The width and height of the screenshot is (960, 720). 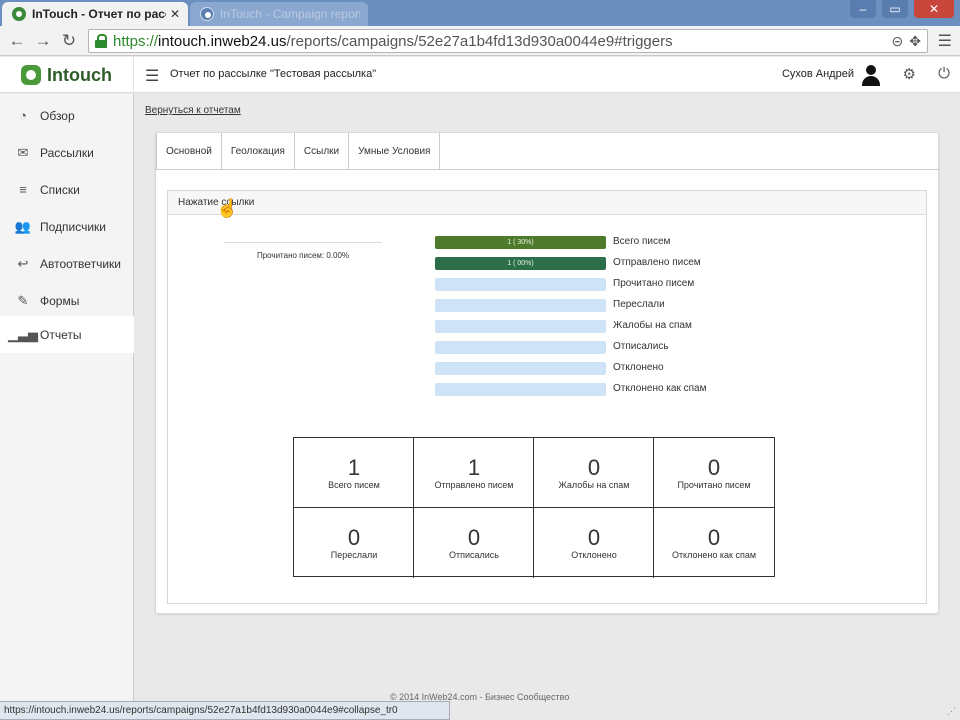 I want to click on zoom-icon: ⊝, so click(x=898, y=41).